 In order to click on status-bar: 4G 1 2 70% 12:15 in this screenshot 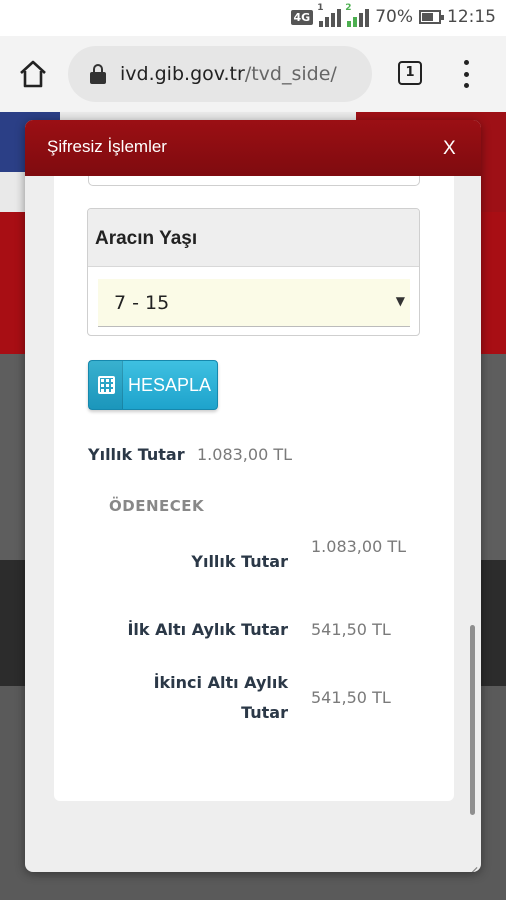, I will do `click(253, 18)`.